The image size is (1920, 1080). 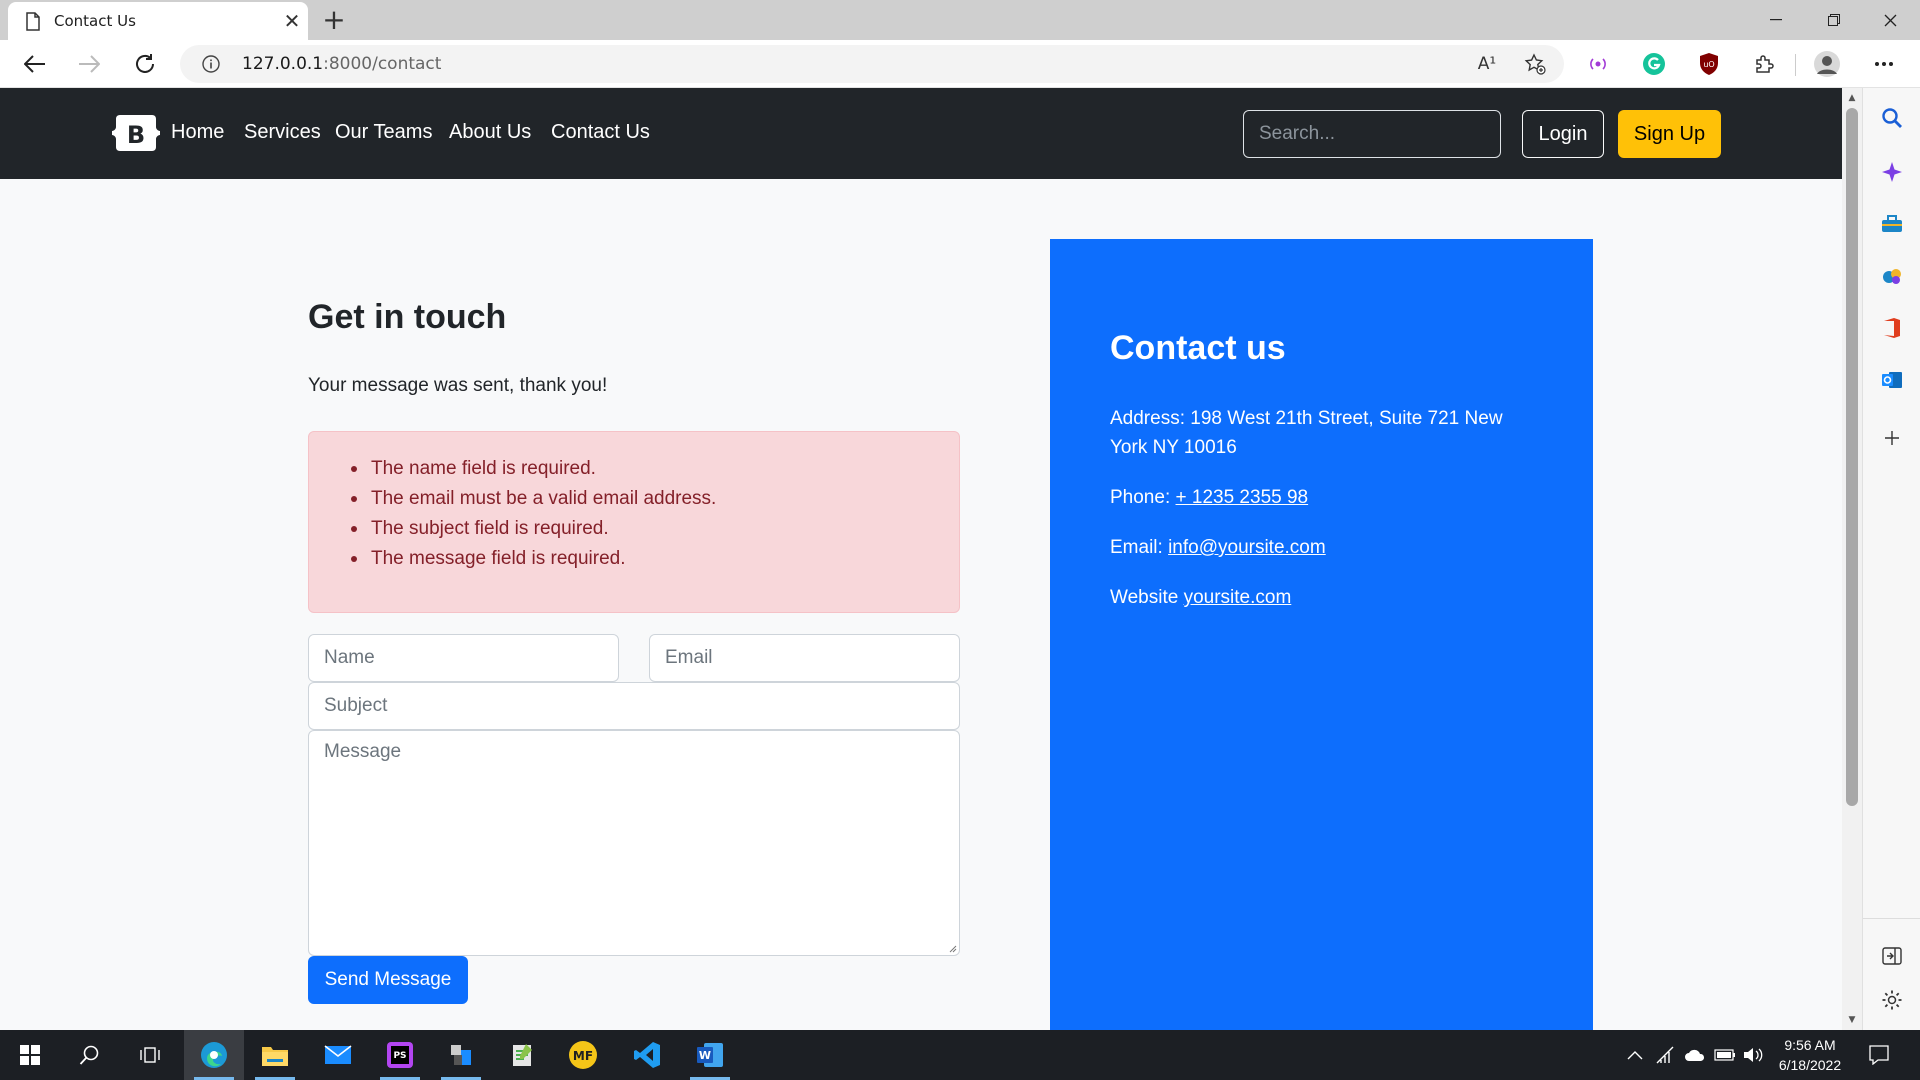 What do you see at coordinates (1892, 438) in the screenshot?
I see `sidebar-add-icon` at bounding box center [1892, 438].